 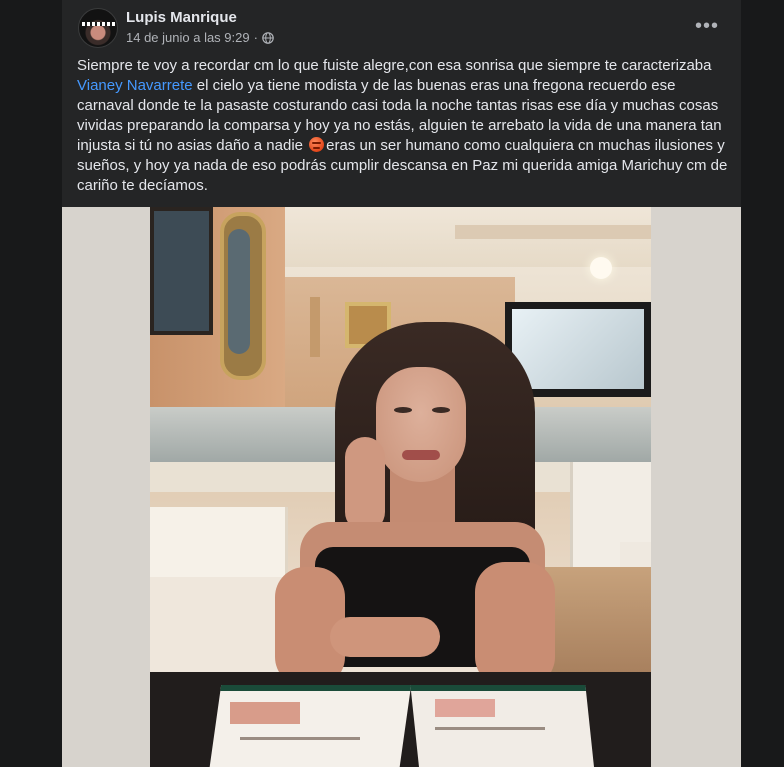 I want to click on angry-face-emoji-icon, so click(x=317, y=144).